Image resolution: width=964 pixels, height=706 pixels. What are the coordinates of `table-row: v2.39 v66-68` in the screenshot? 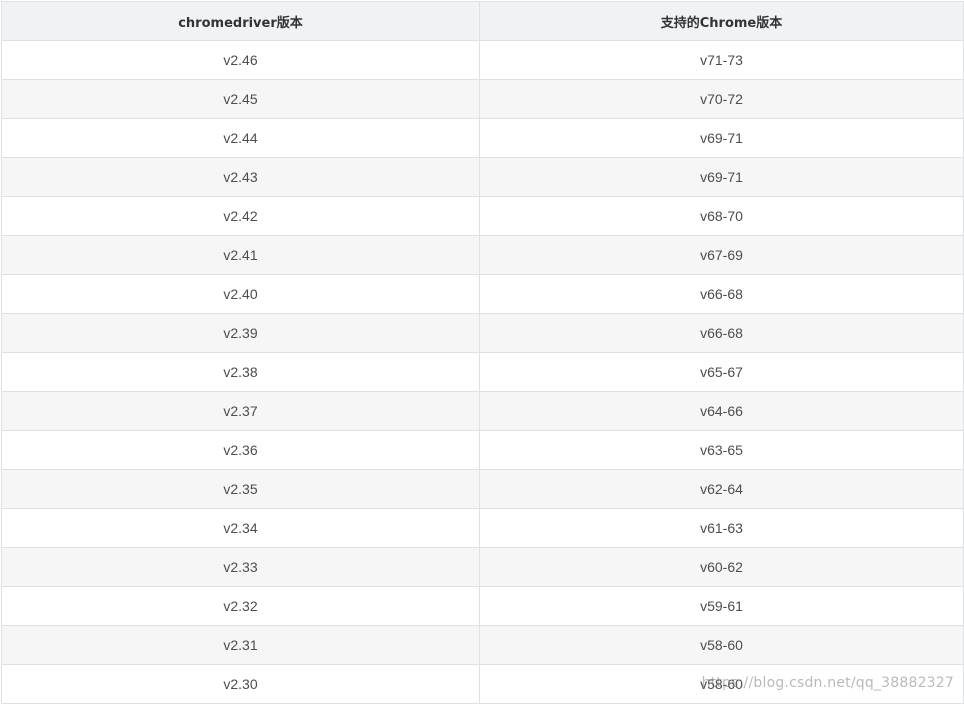 It's located at (482, 333).